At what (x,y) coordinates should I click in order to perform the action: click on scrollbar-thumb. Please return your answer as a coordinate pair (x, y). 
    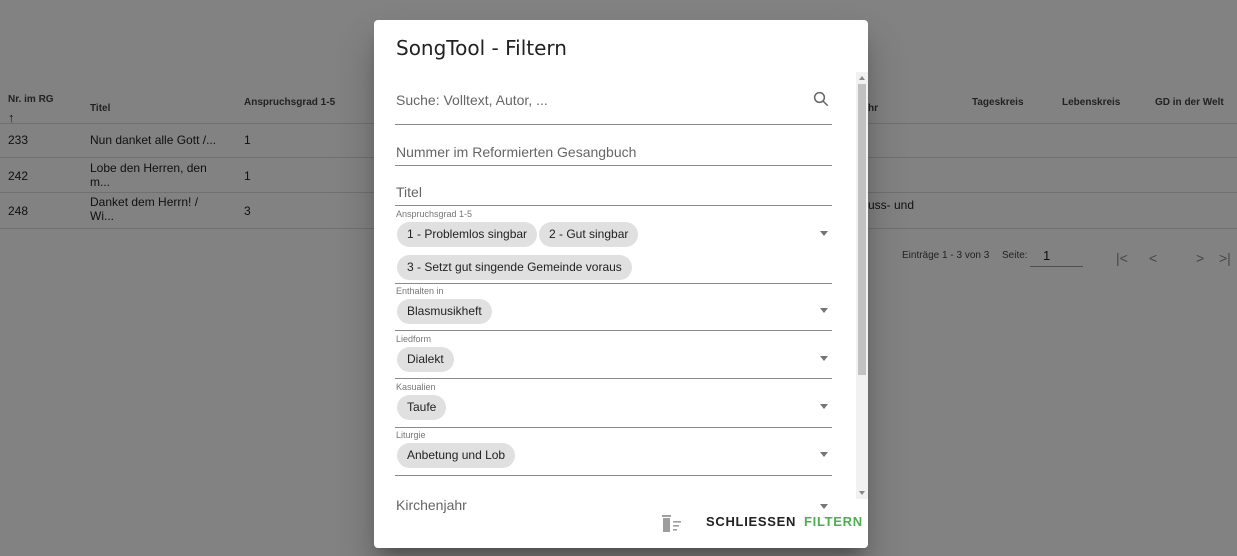
    Looking at the image, I should click on (862, 229).